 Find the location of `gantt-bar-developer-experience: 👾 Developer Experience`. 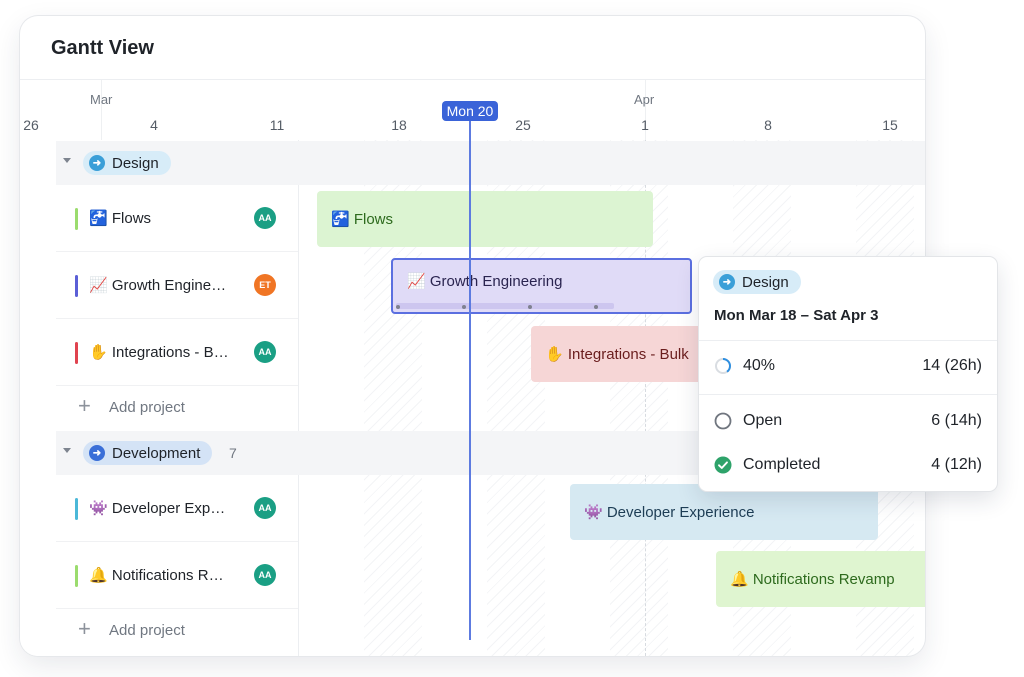

gantt-bar-developer-experience: 👾 Developer Experience is located at coordinates (724, 512).